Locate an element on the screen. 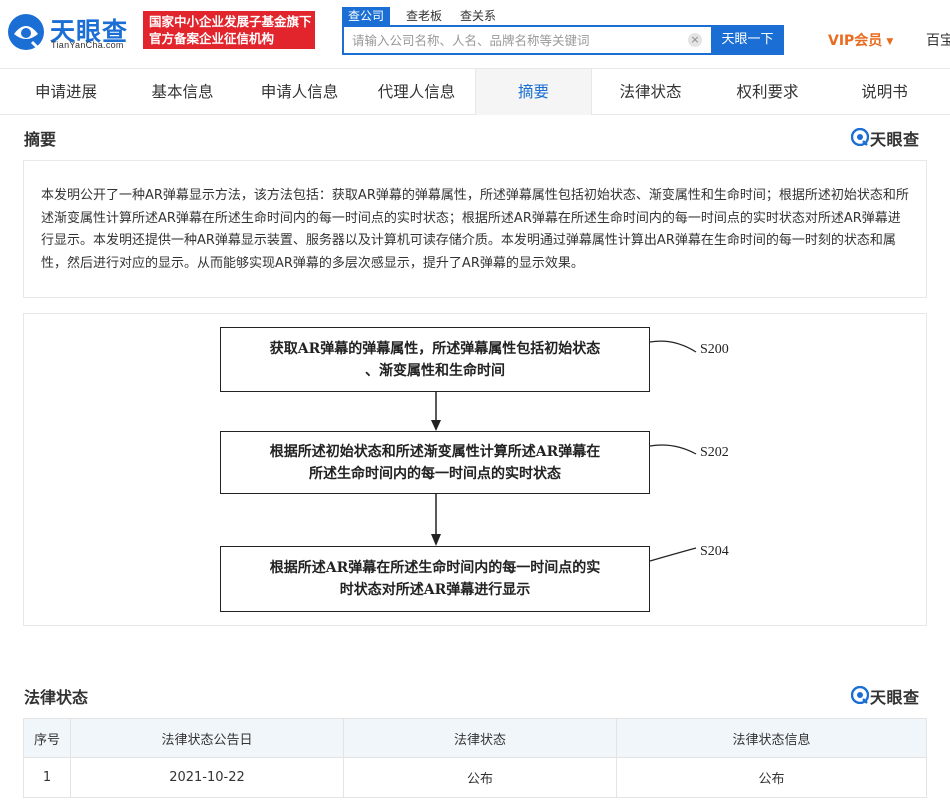 Image resolution: width=950 pixels, height=804 pixels. search-button: 天眼一下 is located at coordinates (747, 40).